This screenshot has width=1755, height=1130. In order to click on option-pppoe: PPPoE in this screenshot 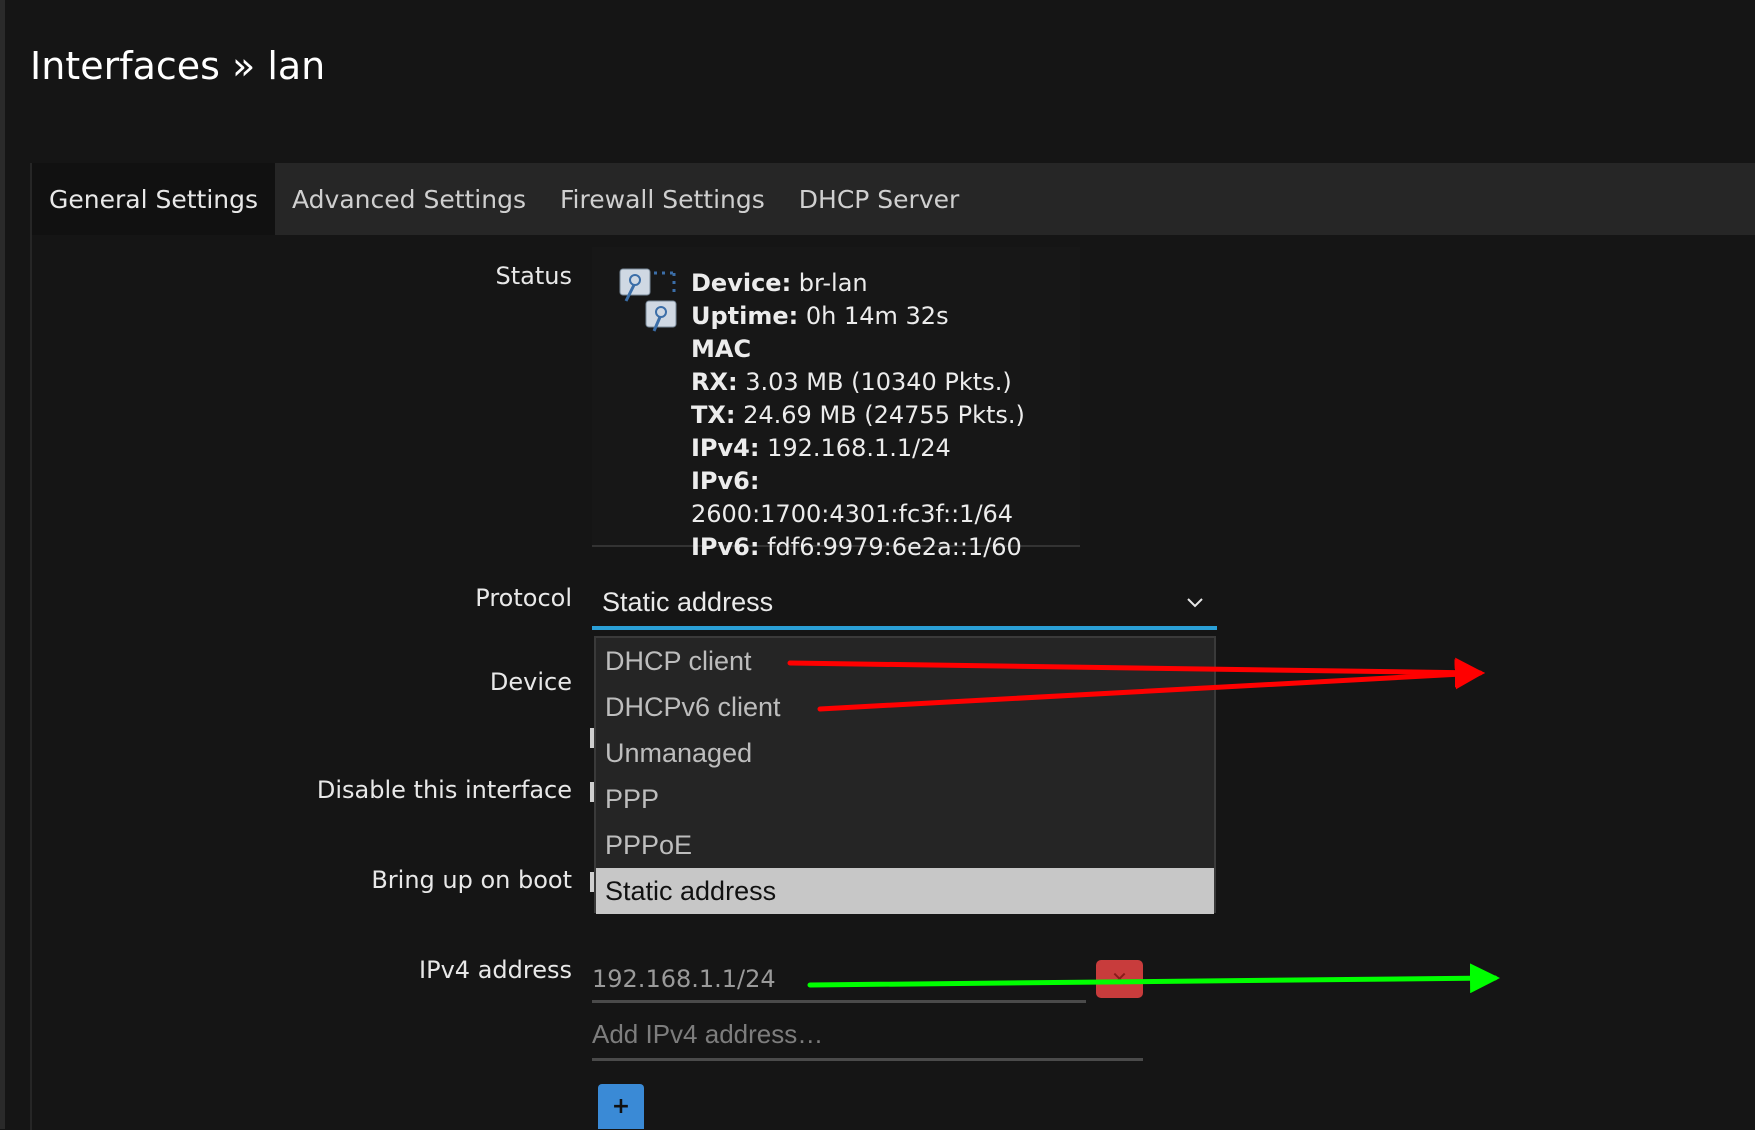, I will do `click(905, 845)`.